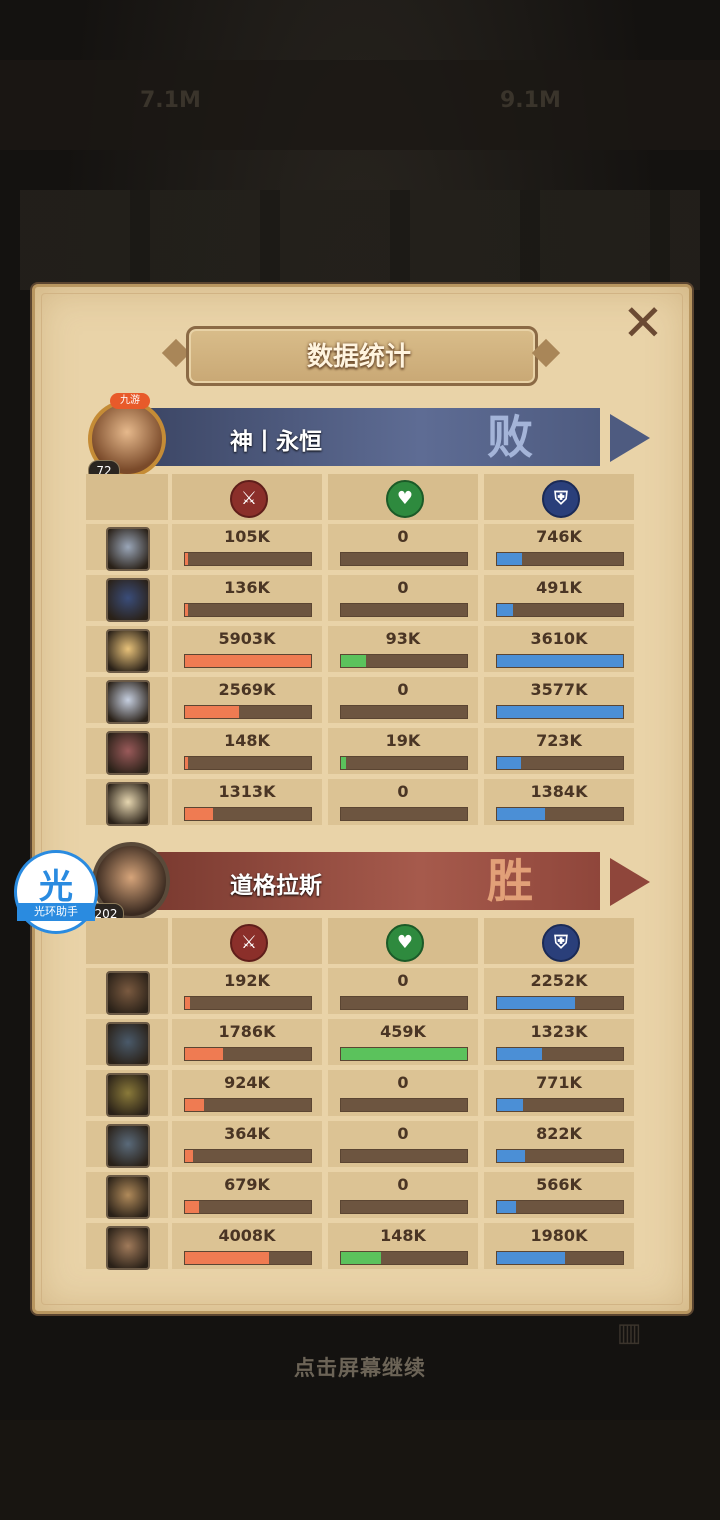 This screenshot has width=720, height=1520. What do you see at coordinates (247, 1082) in the screenshot?
I see `damage-value: 924K` at bounding box center [247, 1082].